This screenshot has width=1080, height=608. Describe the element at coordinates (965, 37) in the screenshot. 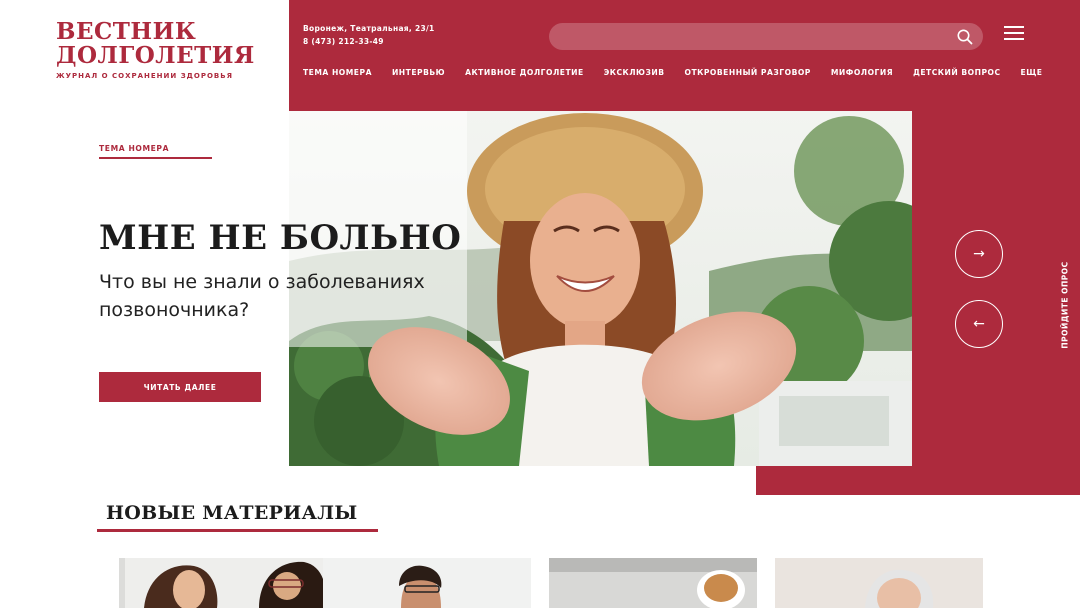

I see `search-icon` at that location.